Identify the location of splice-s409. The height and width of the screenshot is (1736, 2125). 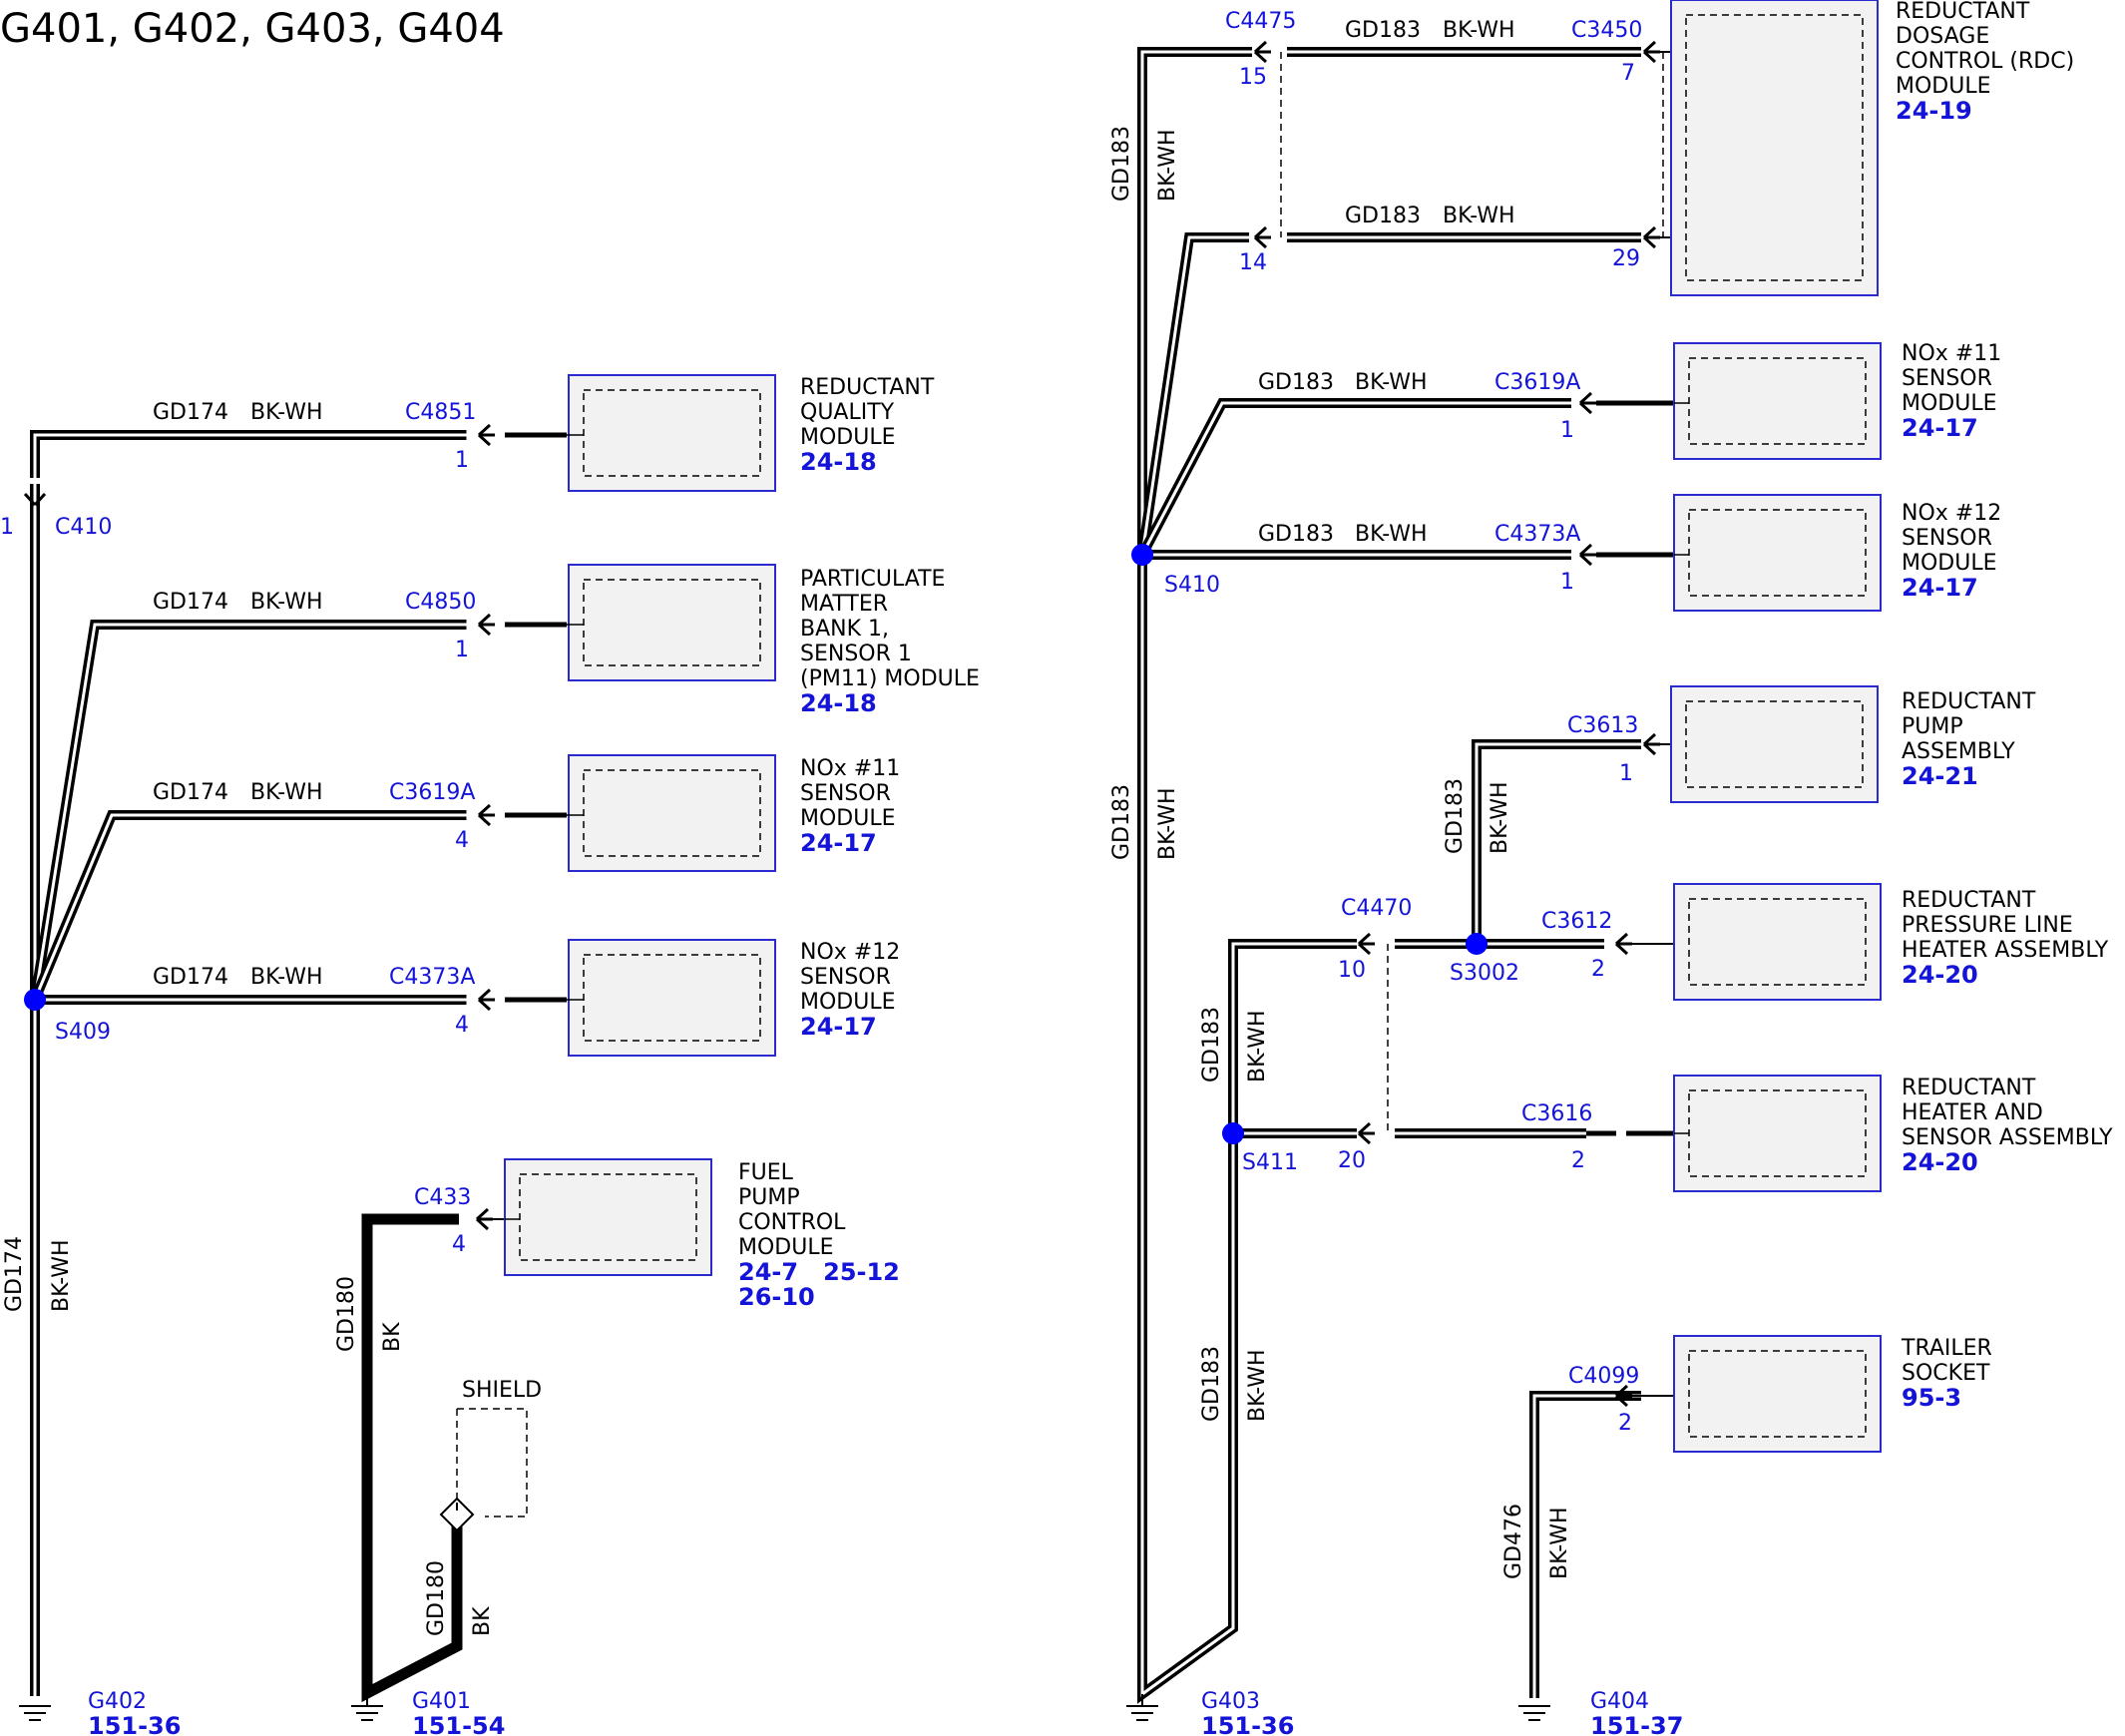
(35, 1000).